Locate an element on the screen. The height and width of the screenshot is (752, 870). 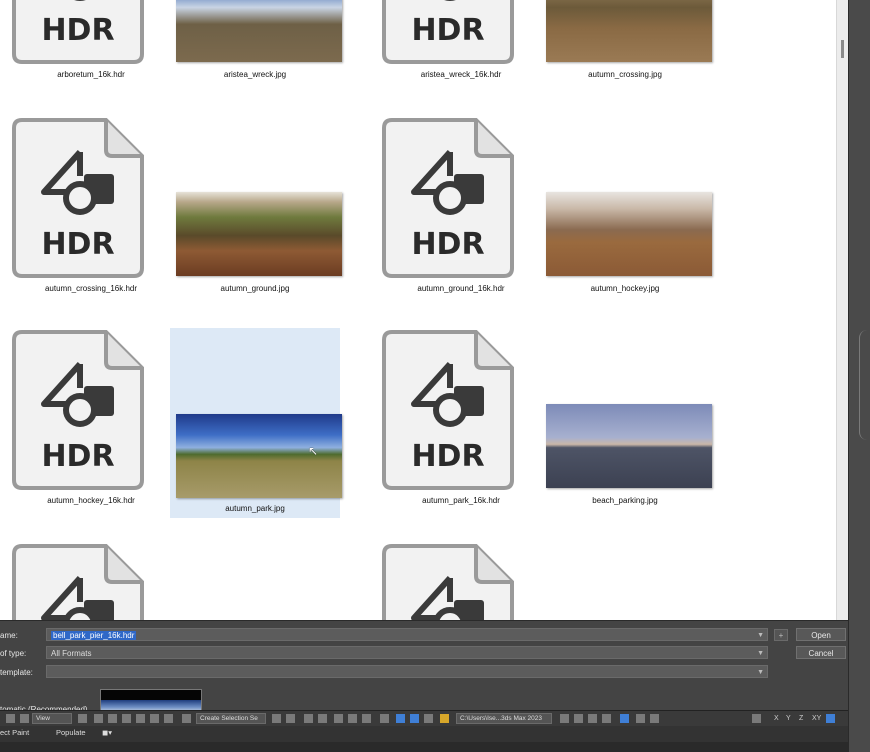
file-name: autumn_crossing.jpg is located at coordinates (625, 74).